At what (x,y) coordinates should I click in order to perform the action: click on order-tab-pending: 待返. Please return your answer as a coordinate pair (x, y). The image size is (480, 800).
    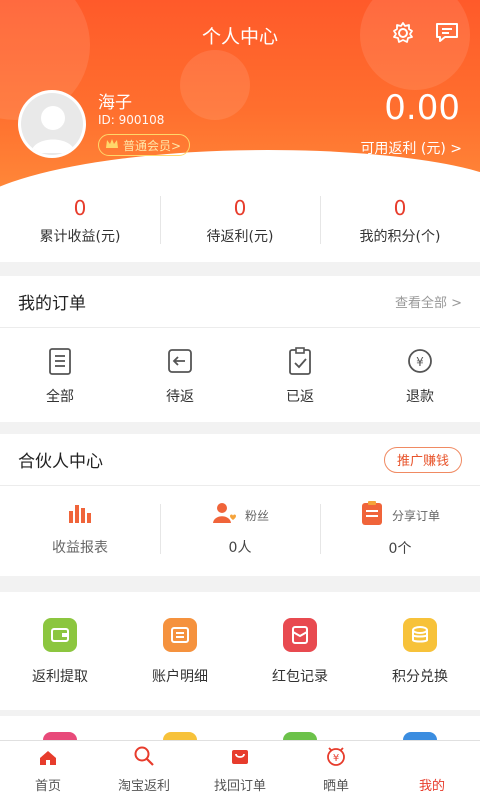
    Looking at the image, I should click on (180, 375).